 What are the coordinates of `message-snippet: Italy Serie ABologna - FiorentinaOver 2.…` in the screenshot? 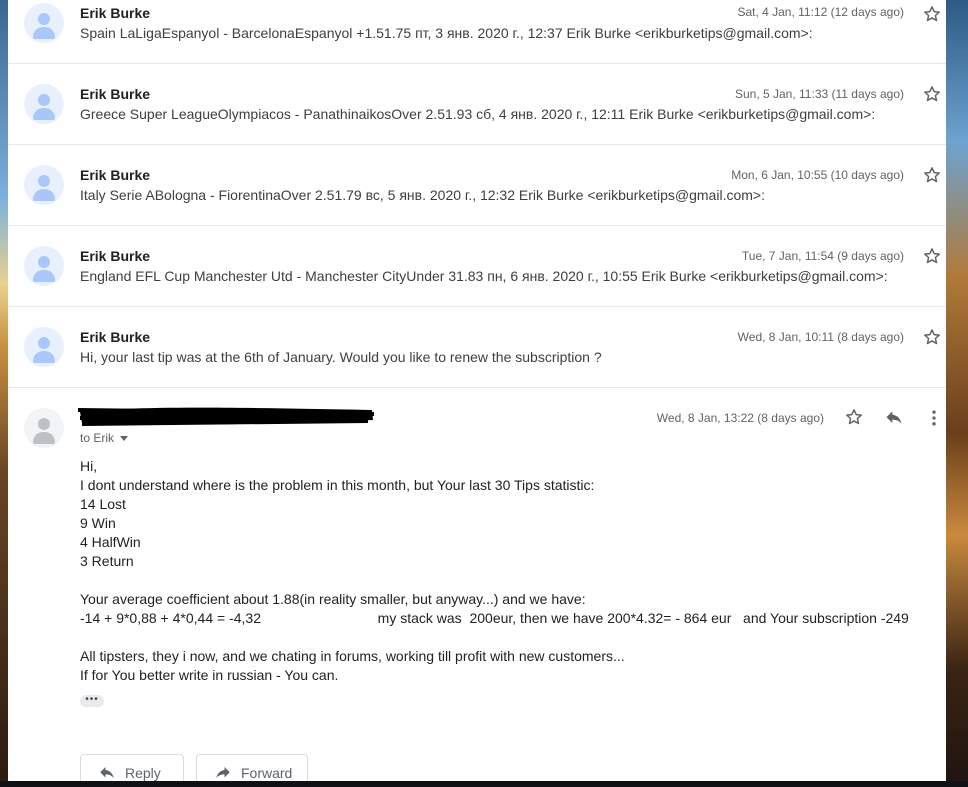 It's located at (422, 195).